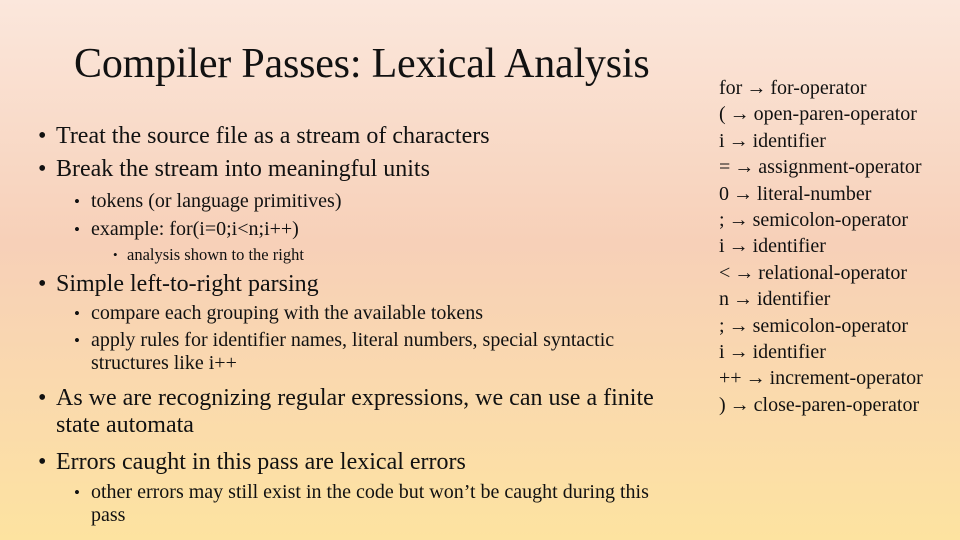 This screenshot has width=960, height=540. I want to click on token-row: < → relational-operator, so click(821, 273).